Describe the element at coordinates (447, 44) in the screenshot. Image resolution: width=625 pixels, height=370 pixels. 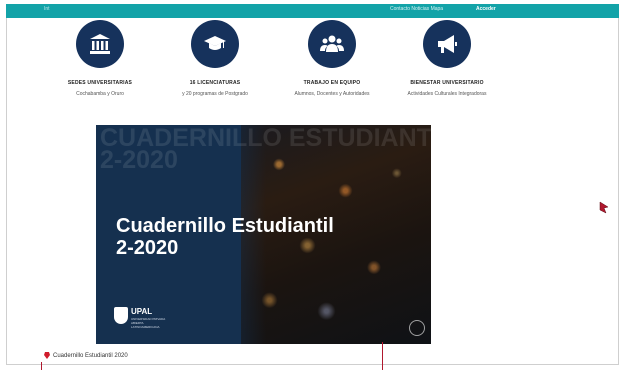
I see `megaphone-icon` at that location.